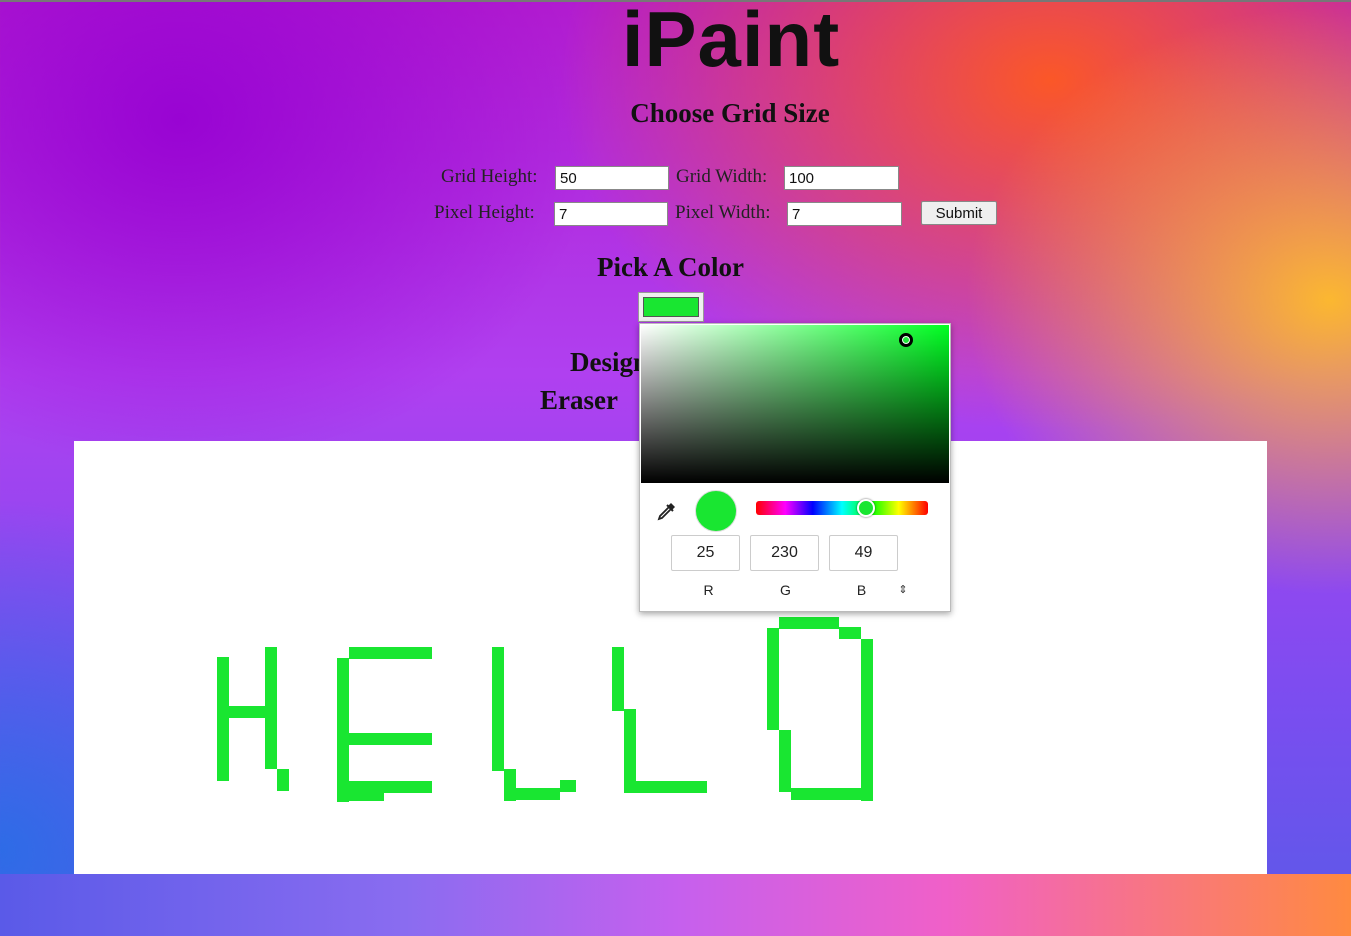 This screenshot has height=936, width=1351. Describe the element at coordinates (844, 214) in the screenshot. I see `pixel-width-input` at that location.